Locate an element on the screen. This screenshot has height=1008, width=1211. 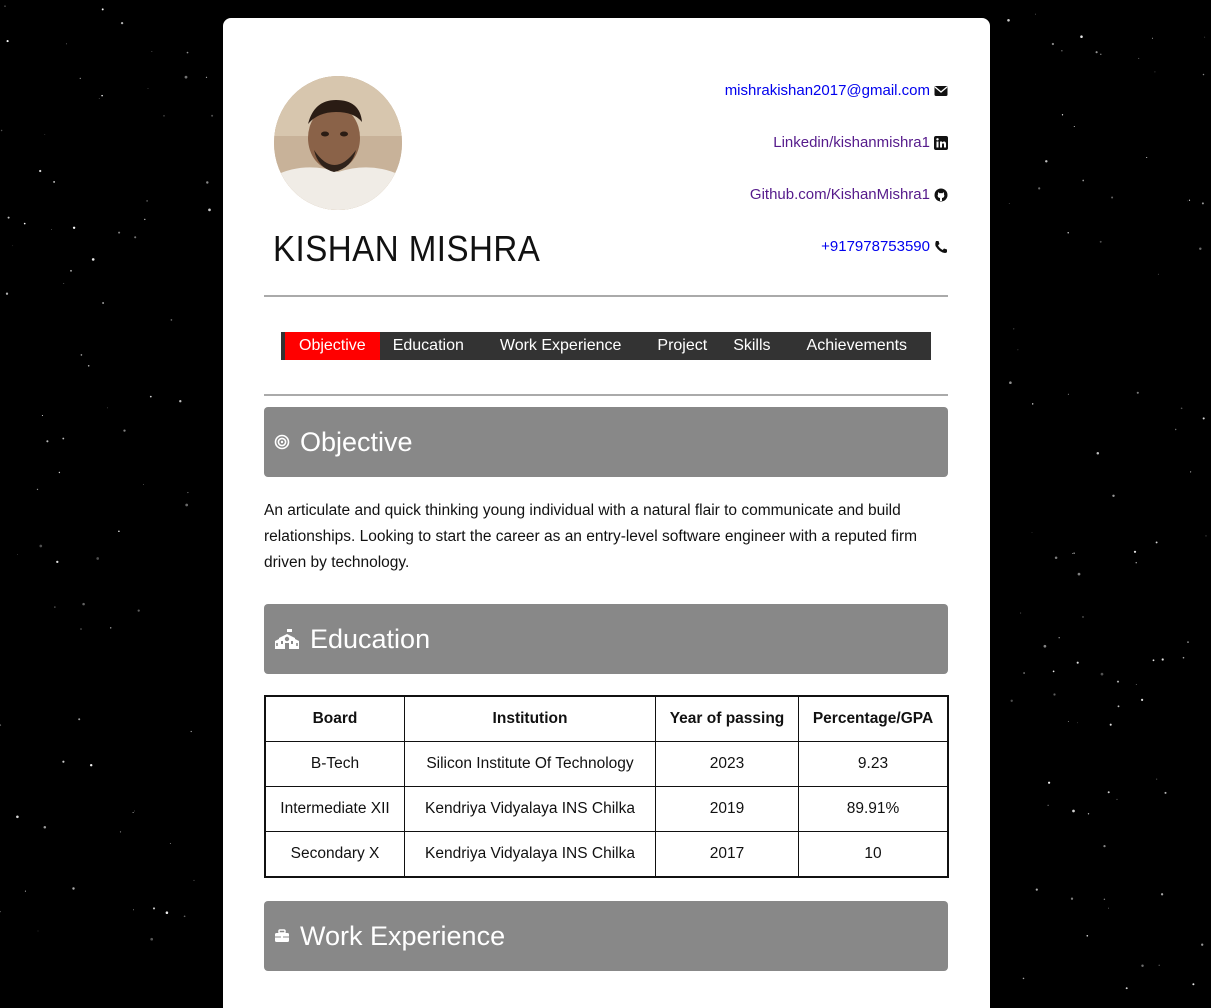
nav-skills: Skills is located at coordinates (751, 346).